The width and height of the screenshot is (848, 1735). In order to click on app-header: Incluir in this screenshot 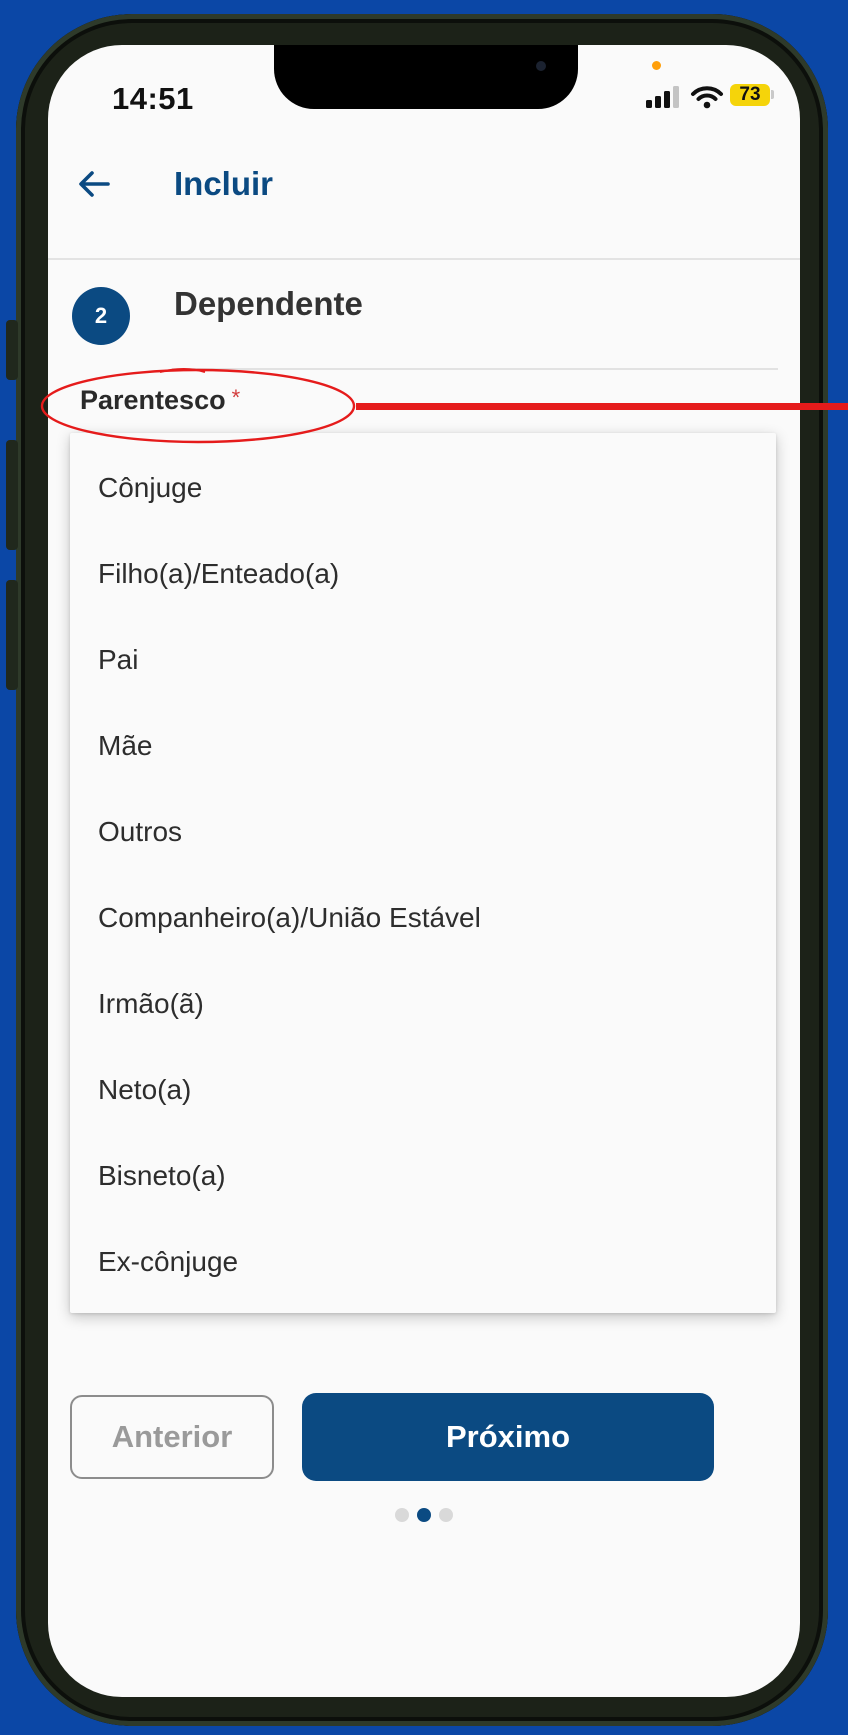, I will do `click(424, 191)`.